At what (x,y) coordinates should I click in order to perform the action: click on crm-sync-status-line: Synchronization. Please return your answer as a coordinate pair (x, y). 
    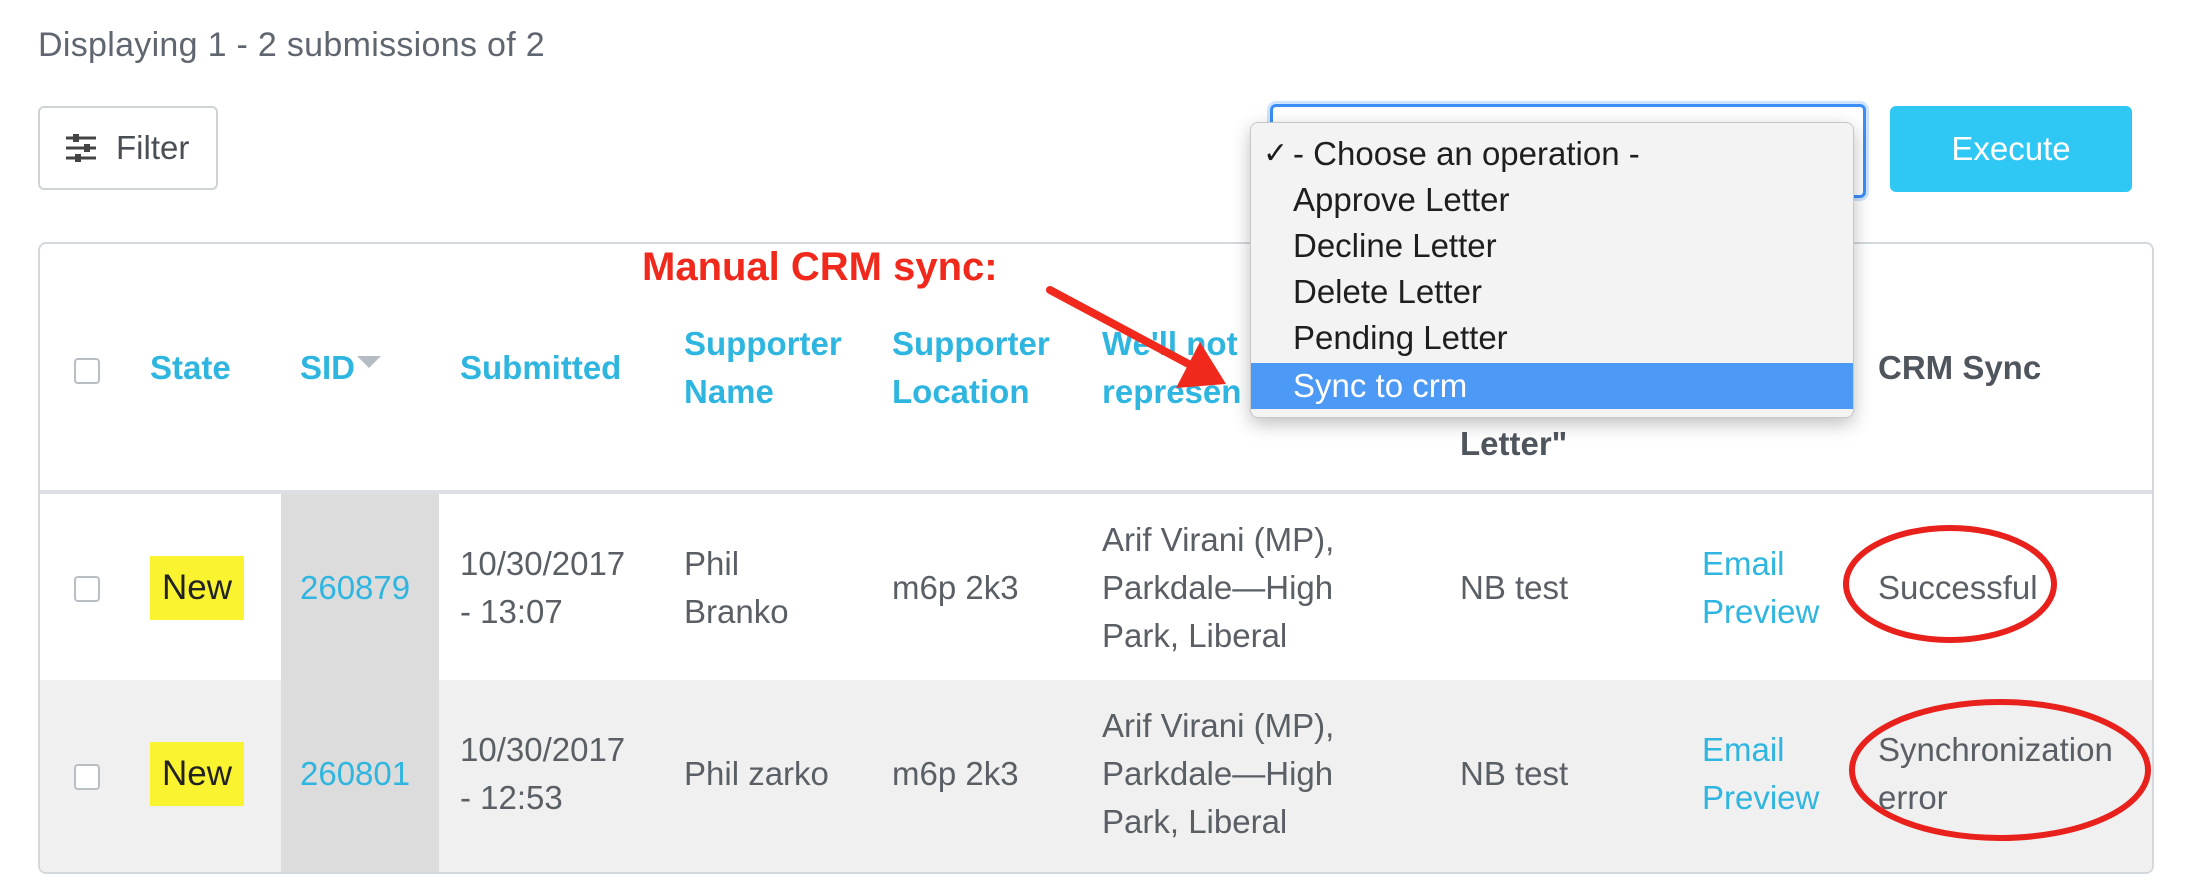
    Looking at the image, I should click on (1995, 749).